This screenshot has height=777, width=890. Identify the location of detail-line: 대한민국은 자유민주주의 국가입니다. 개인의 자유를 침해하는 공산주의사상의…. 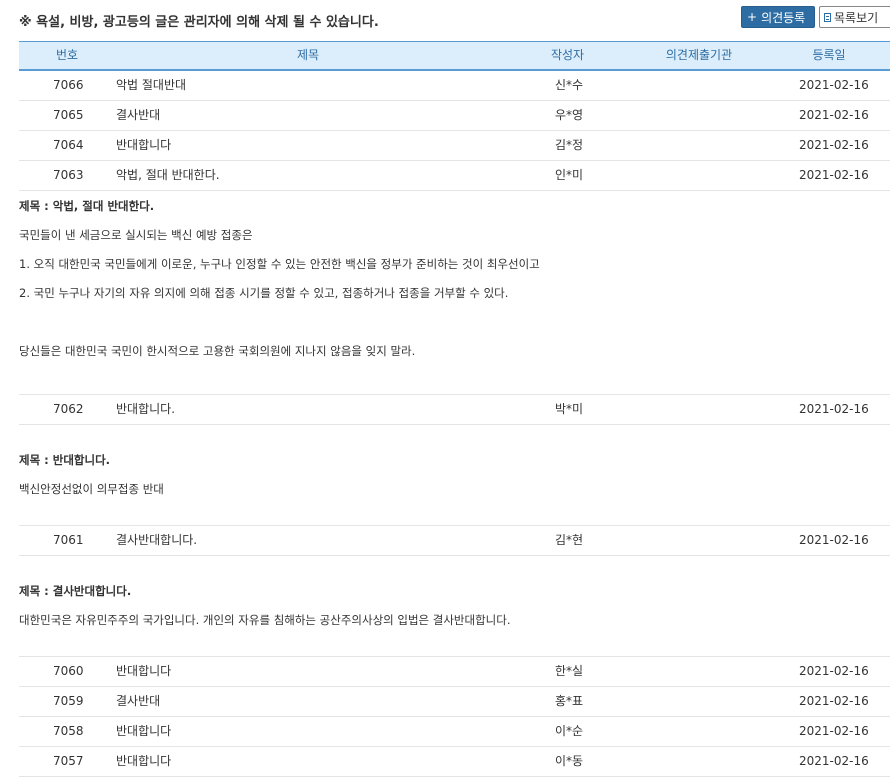
(265, 620).